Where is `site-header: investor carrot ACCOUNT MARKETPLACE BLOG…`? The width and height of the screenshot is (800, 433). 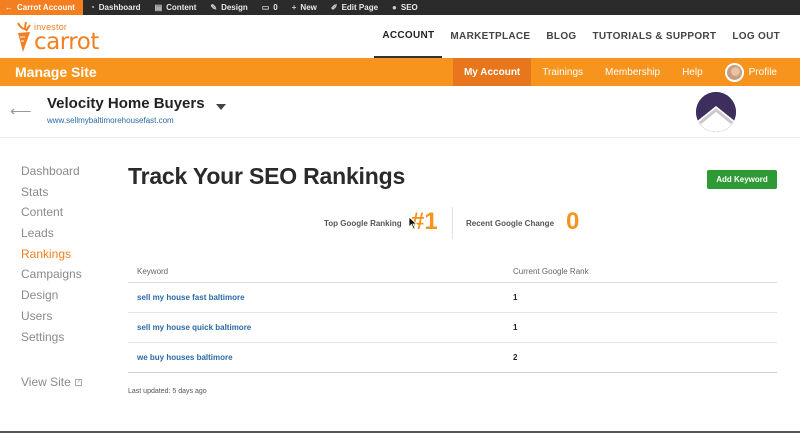 site-header: investor carrot ACCOUNT MARKETPLACE BLOG… is located at coordinates (400, 36).